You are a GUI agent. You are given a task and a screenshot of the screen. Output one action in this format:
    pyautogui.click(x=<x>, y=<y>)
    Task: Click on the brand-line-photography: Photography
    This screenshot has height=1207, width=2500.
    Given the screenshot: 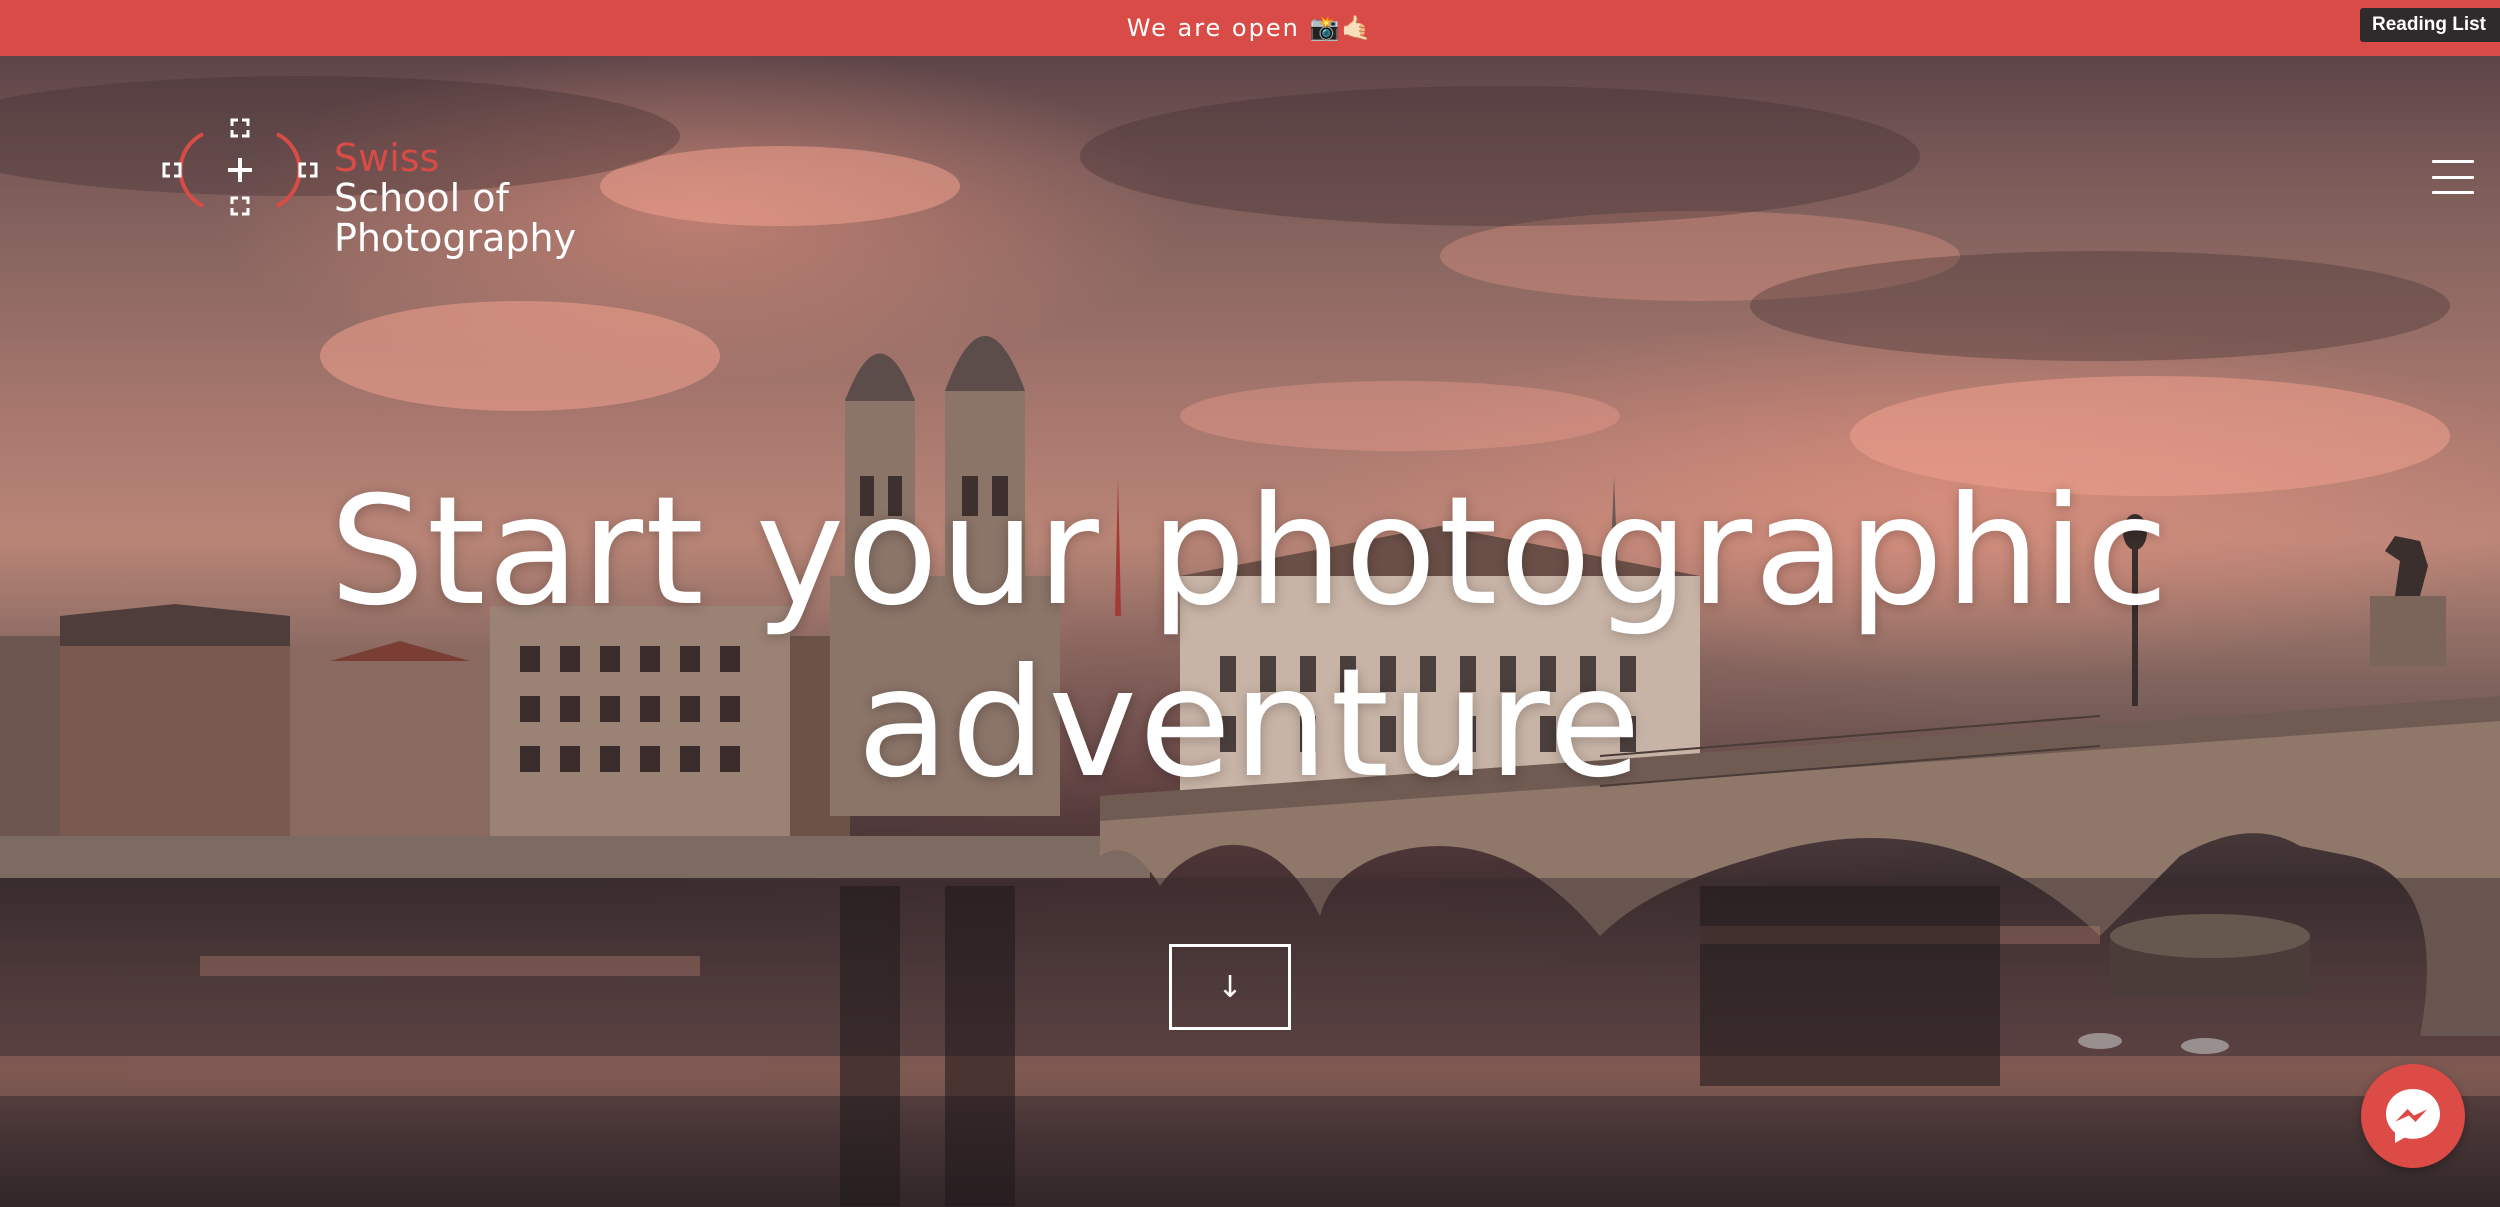 What is the action you would take?
    pyautogui.click(x=455, y=238)
    